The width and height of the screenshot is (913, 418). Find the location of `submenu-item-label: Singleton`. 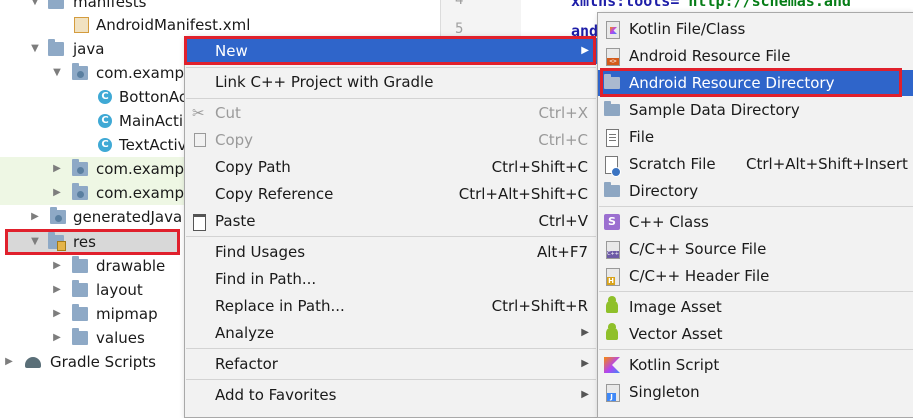

submenu-item-label: Singleton is located at coordinates (664, 392).